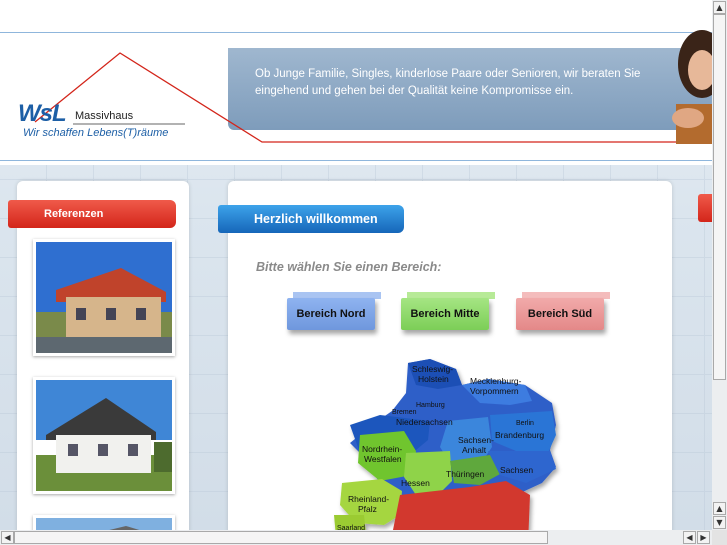 The image size is (727, 545). Describe the element at coordinates (404, 412) in the screenshot. I see `map-label-bremen: Bremen` at that location.